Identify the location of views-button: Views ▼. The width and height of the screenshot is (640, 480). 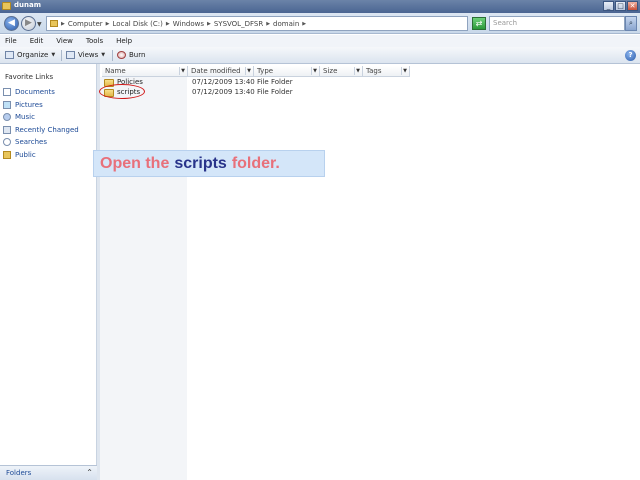
(85, 55).